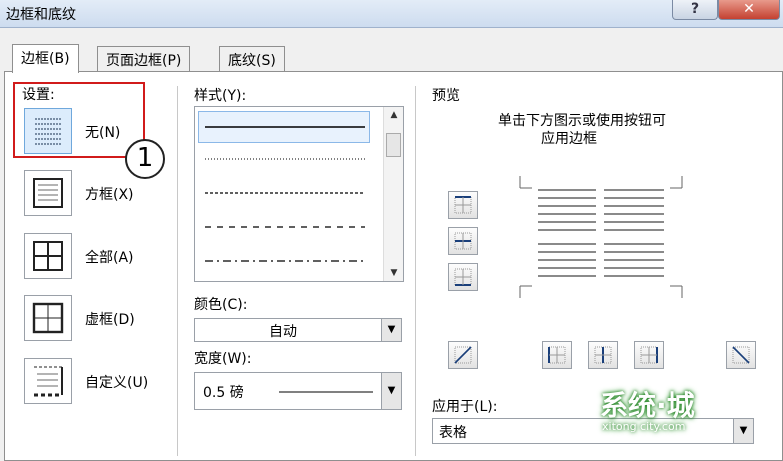 This screenshot has height=461, width=783. What do you see at coordinates (569, 139) in the screenshot?
I see `preview-hint-line2: 应用边框` at bounding box center [569, 139].